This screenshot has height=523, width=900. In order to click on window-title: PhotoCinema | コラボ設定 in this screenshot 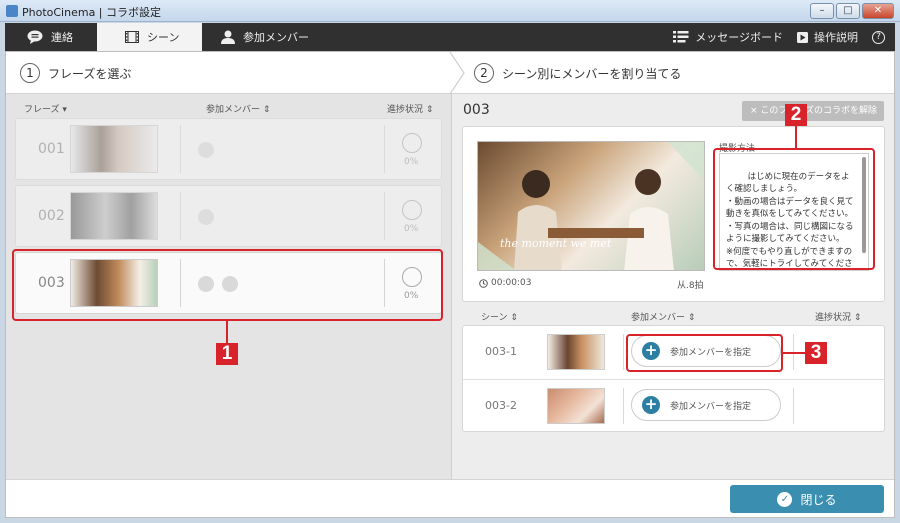, I will do `click(92, 12)`.